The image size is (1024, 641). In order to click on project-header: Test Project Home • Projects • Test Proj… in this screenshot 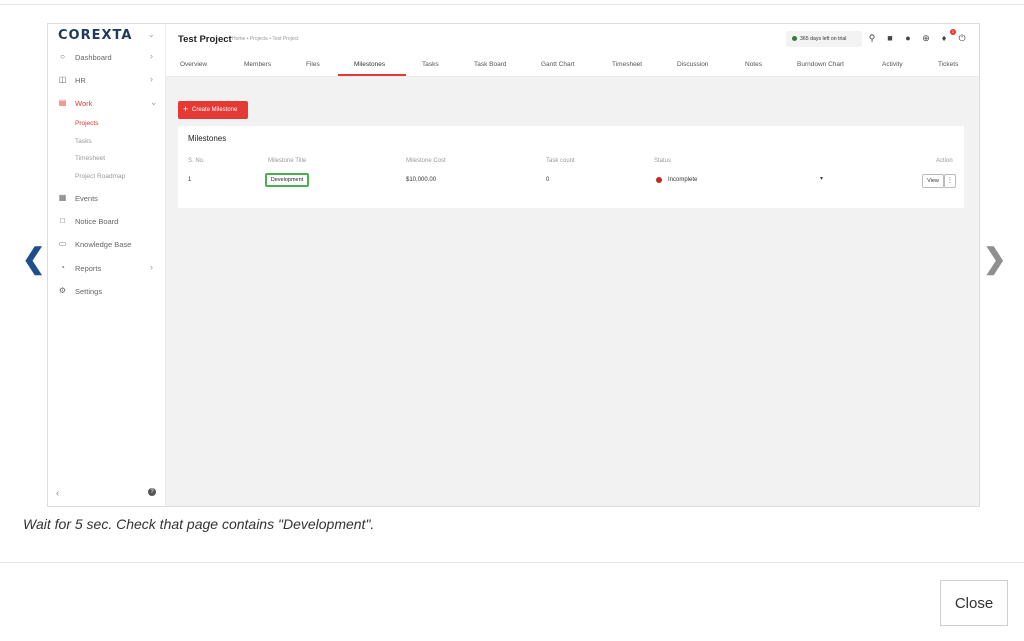, I will do `click(572, 50)`.